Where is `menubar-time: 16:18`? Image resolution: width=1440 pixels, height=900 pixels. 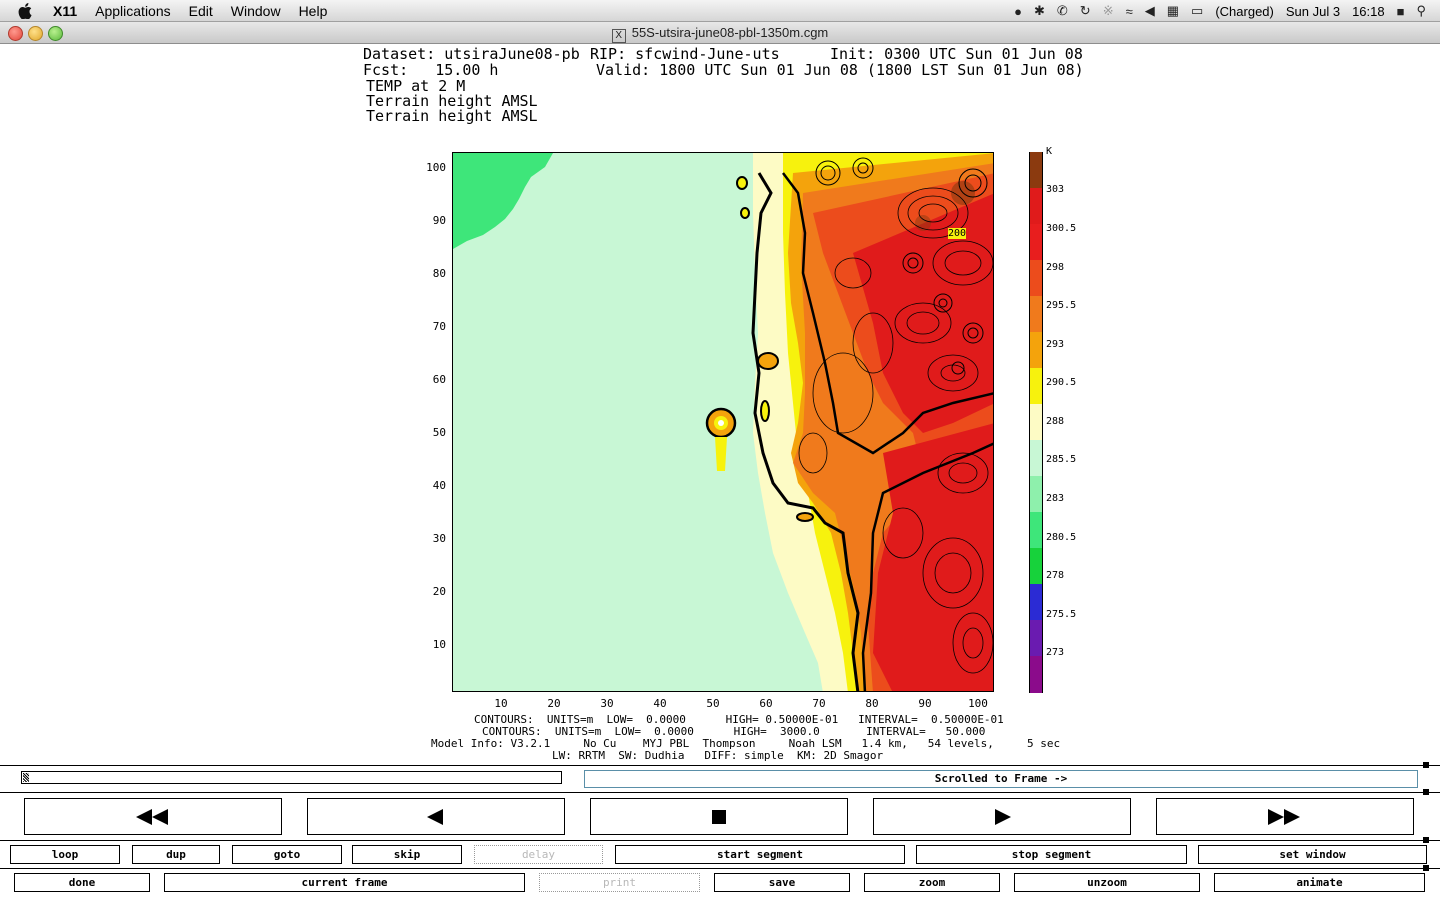
menubar-time: 16:18 is located at coordinates (1368, 11).